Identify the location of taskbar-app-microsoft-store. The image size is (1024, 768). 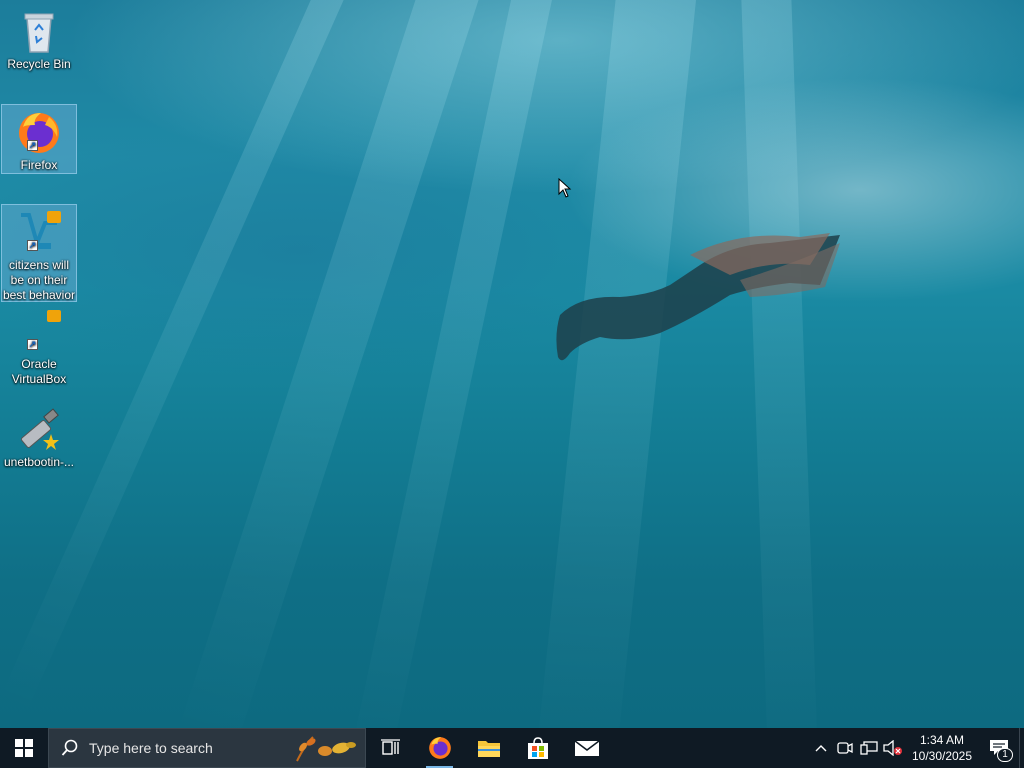
(537, 748).